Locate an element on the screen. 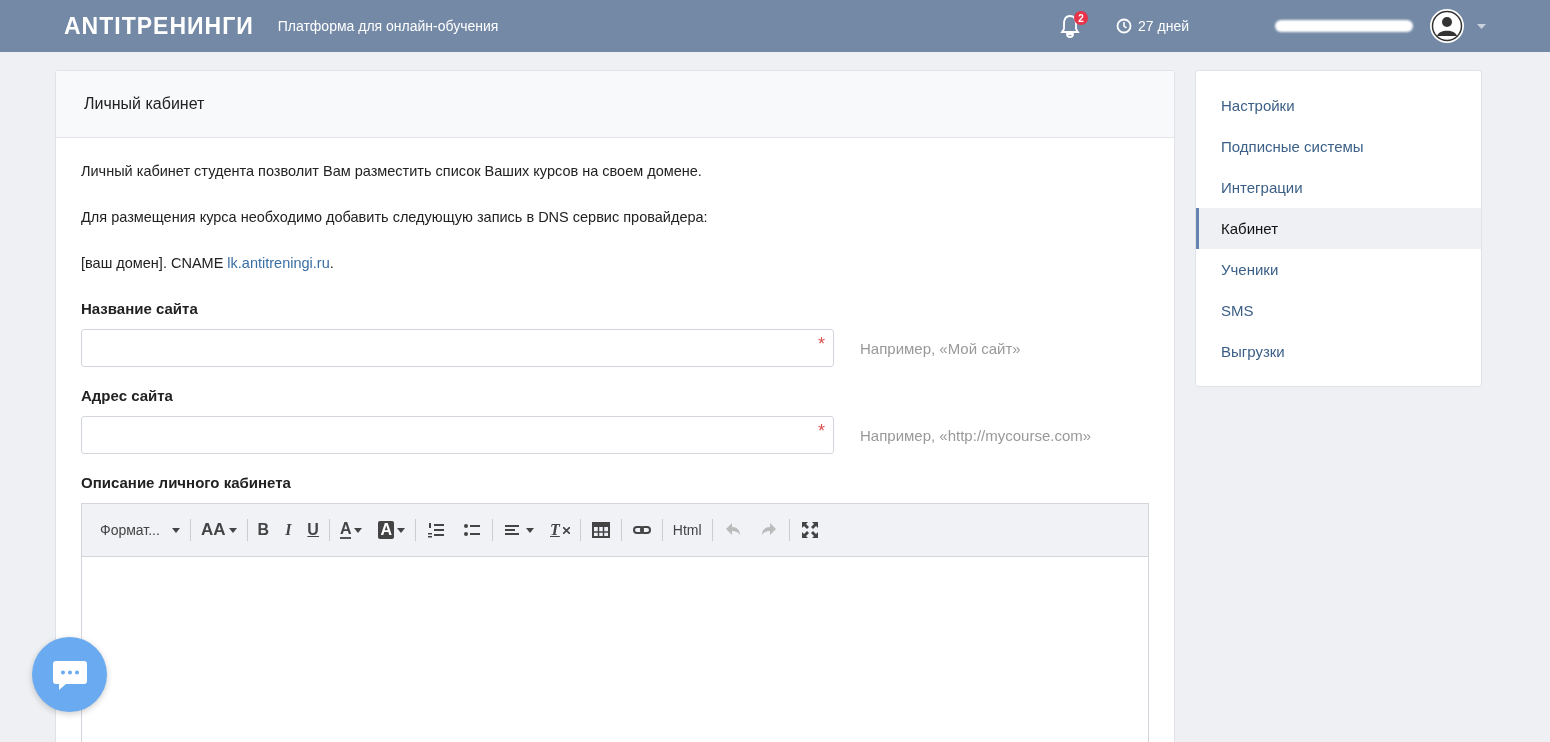  bold-button: B is located at coordinates (263, 530).